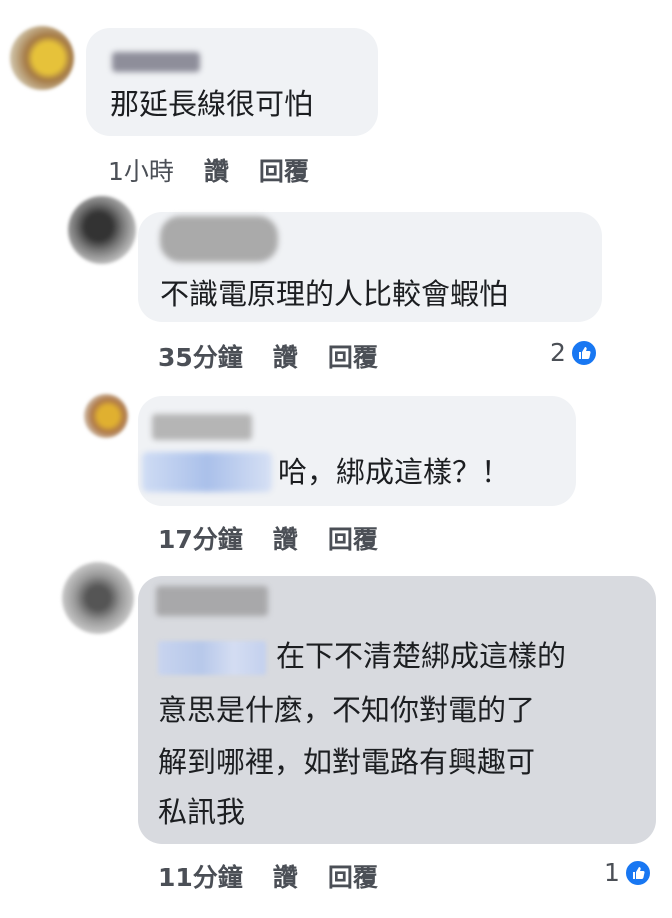 This screenshot has height=918, width=672. I want to click on comment-meta: 17分鐘 讚 回覆, so click(268, 538).